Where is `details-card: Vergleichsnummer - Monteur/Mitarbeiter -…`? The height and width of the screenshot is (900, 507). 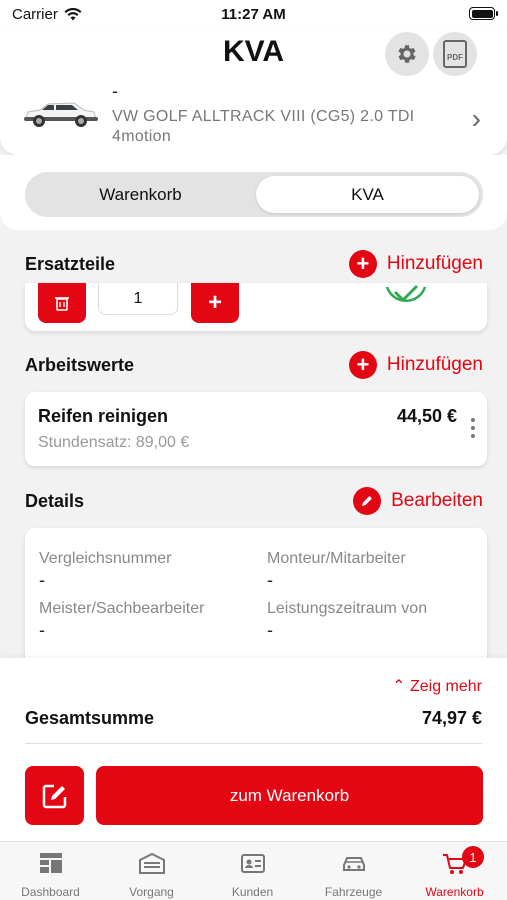 details-card: Vergleichsnummer - Monteur/Mitarbeiter -… is located at coordinates (256, 598).